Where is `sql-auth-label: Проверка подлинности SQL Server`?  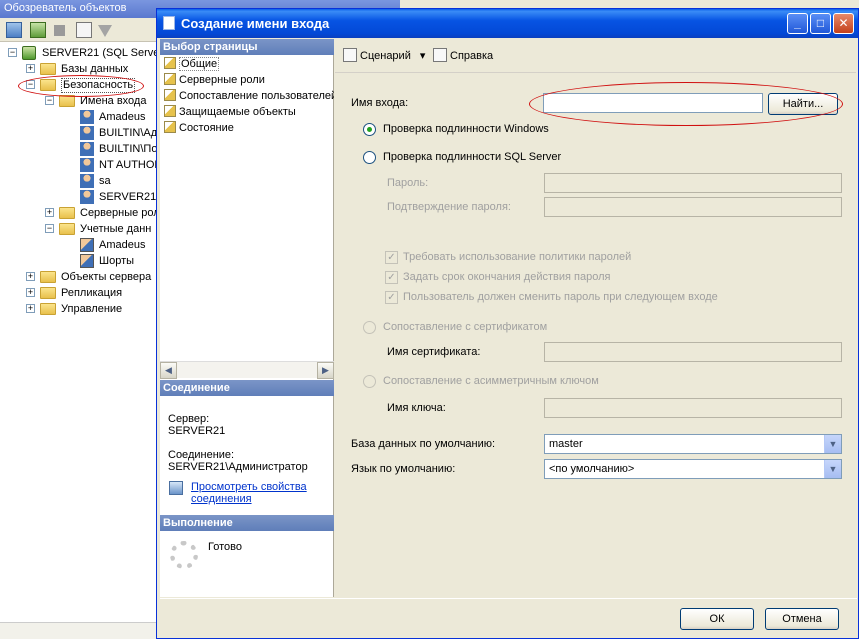
sql-auth-label: Проверка подлинности SQL Server is located at coordinates (472, 157).